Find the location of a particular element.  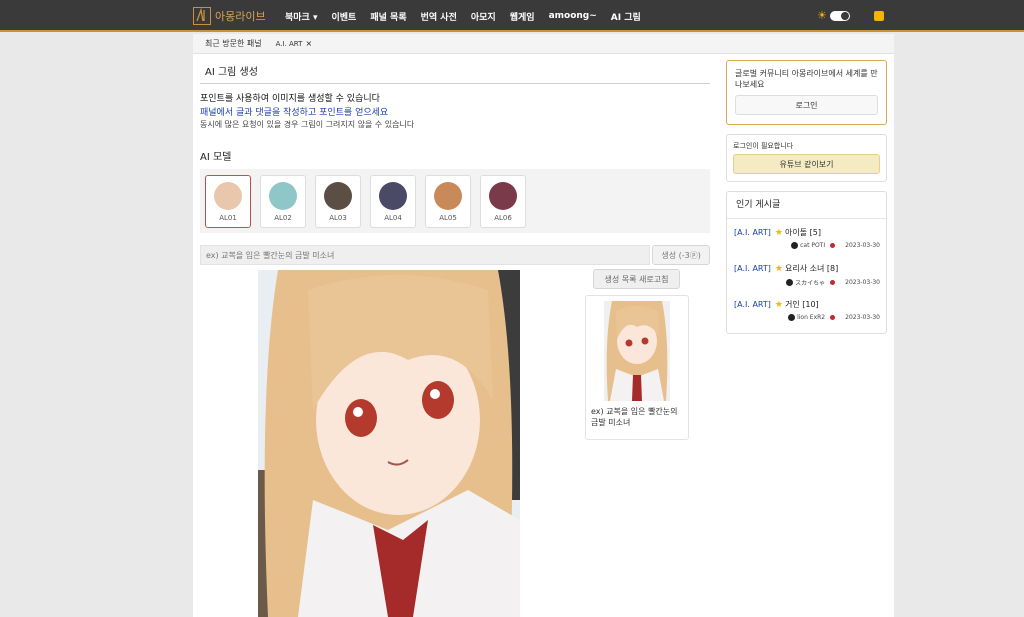

prompt-input is located at coordinates (425, 255).